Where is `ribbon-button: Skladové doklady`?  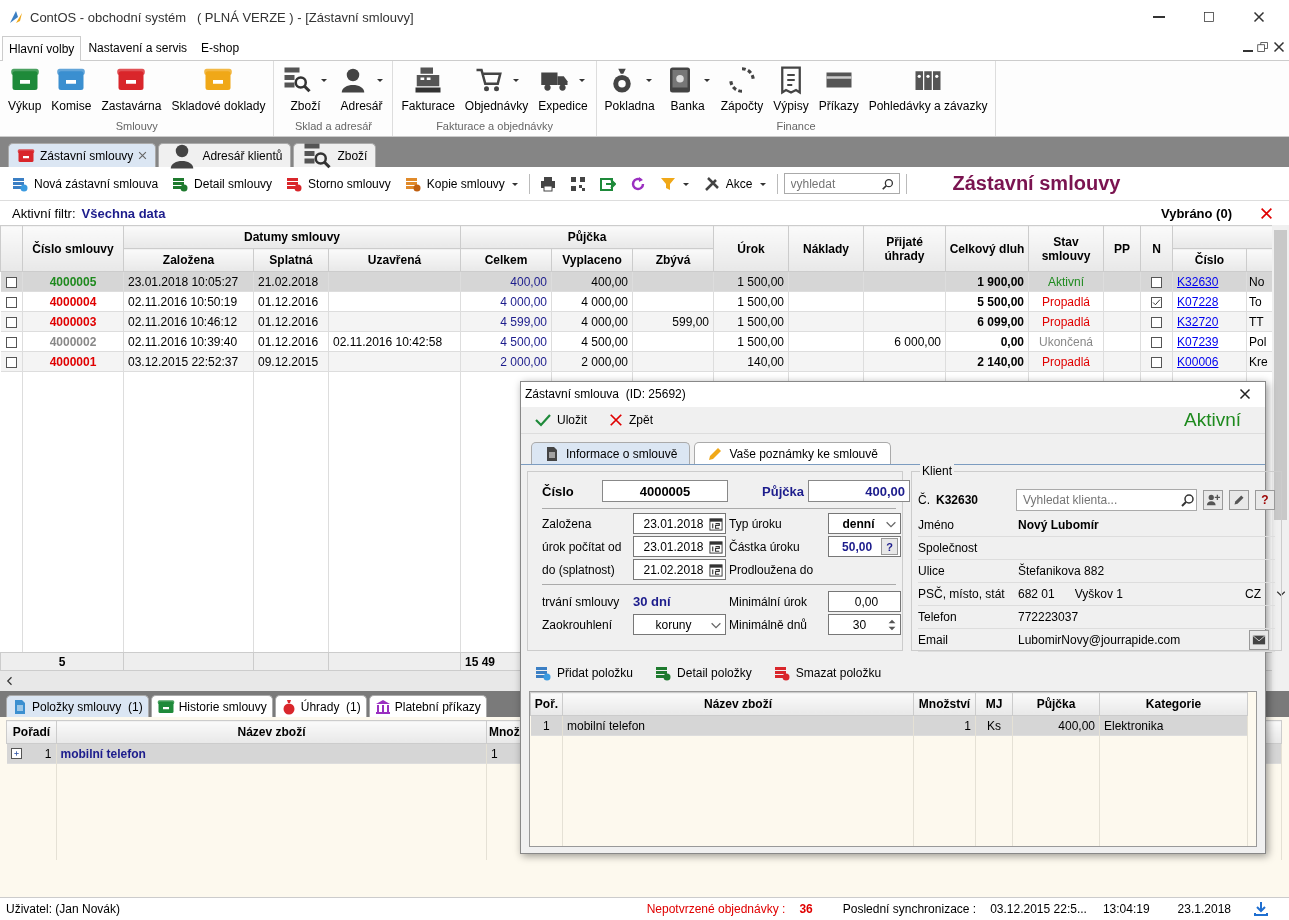
ribbon-button: Skladové doklady is located at coordinates (218, 90).